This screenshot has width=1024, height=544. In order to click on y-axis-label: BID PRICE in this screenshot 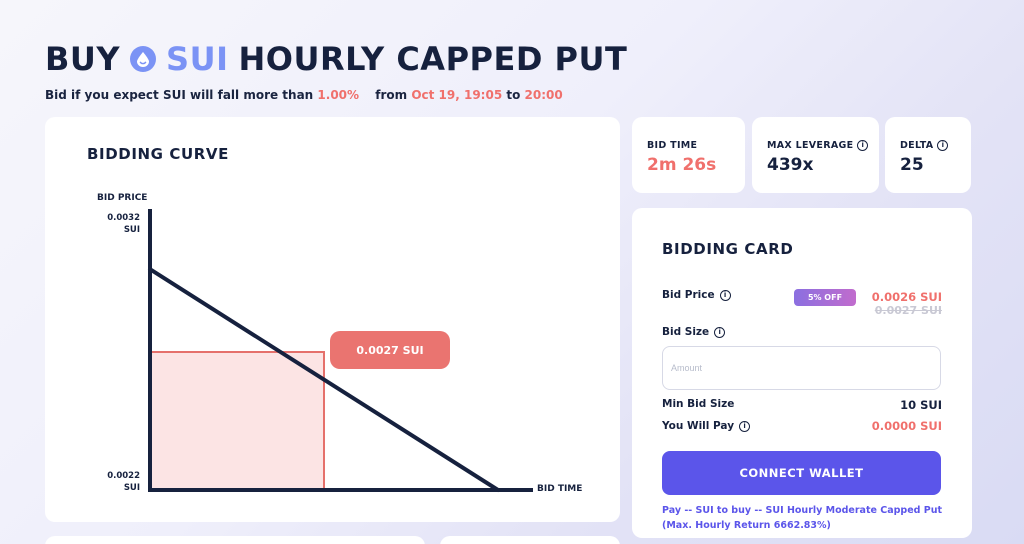, I will do `click(122, 198)`.